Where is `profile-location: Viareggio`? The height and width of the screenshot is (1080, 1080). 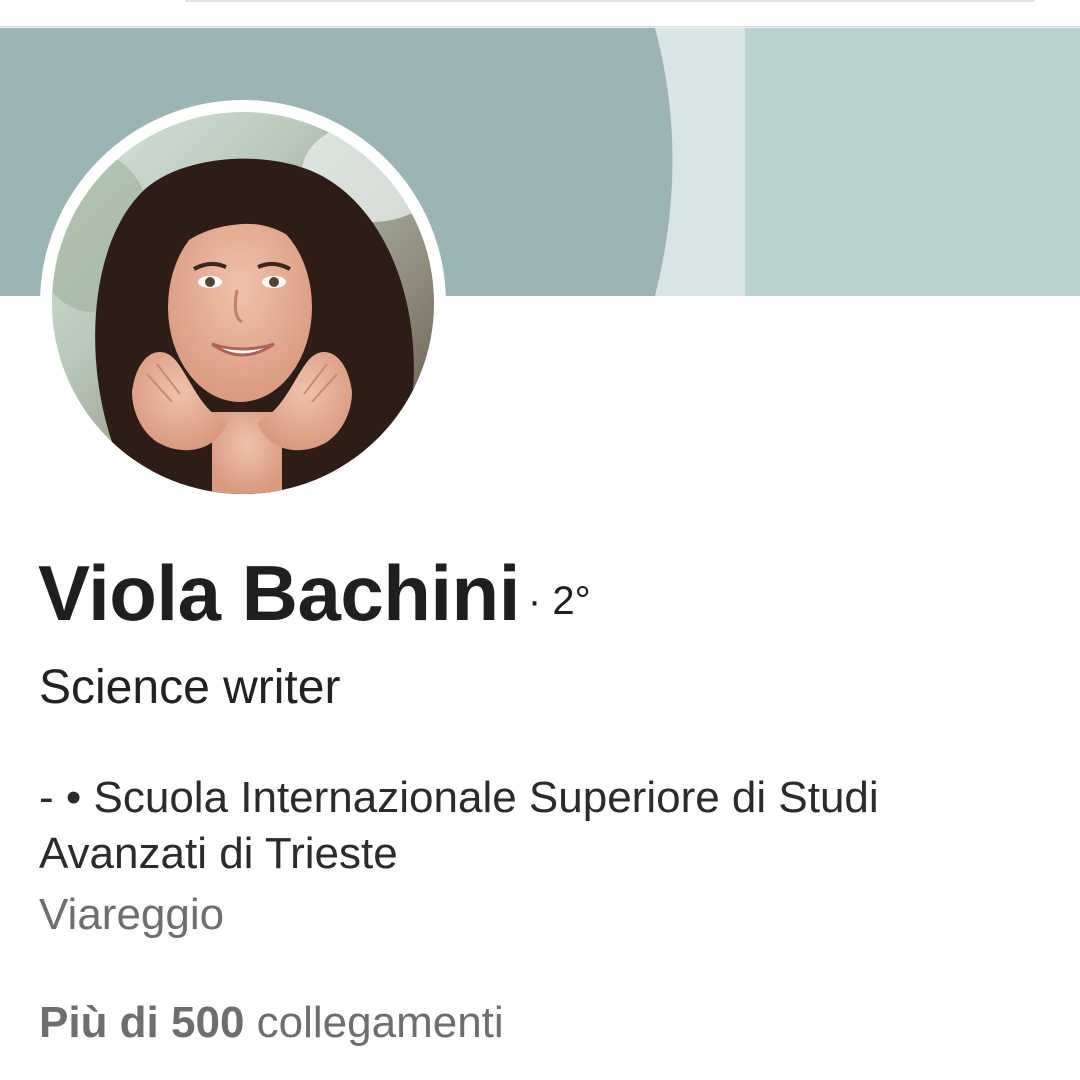 profile-location: Viareggio is located at coordinates (132, 914).